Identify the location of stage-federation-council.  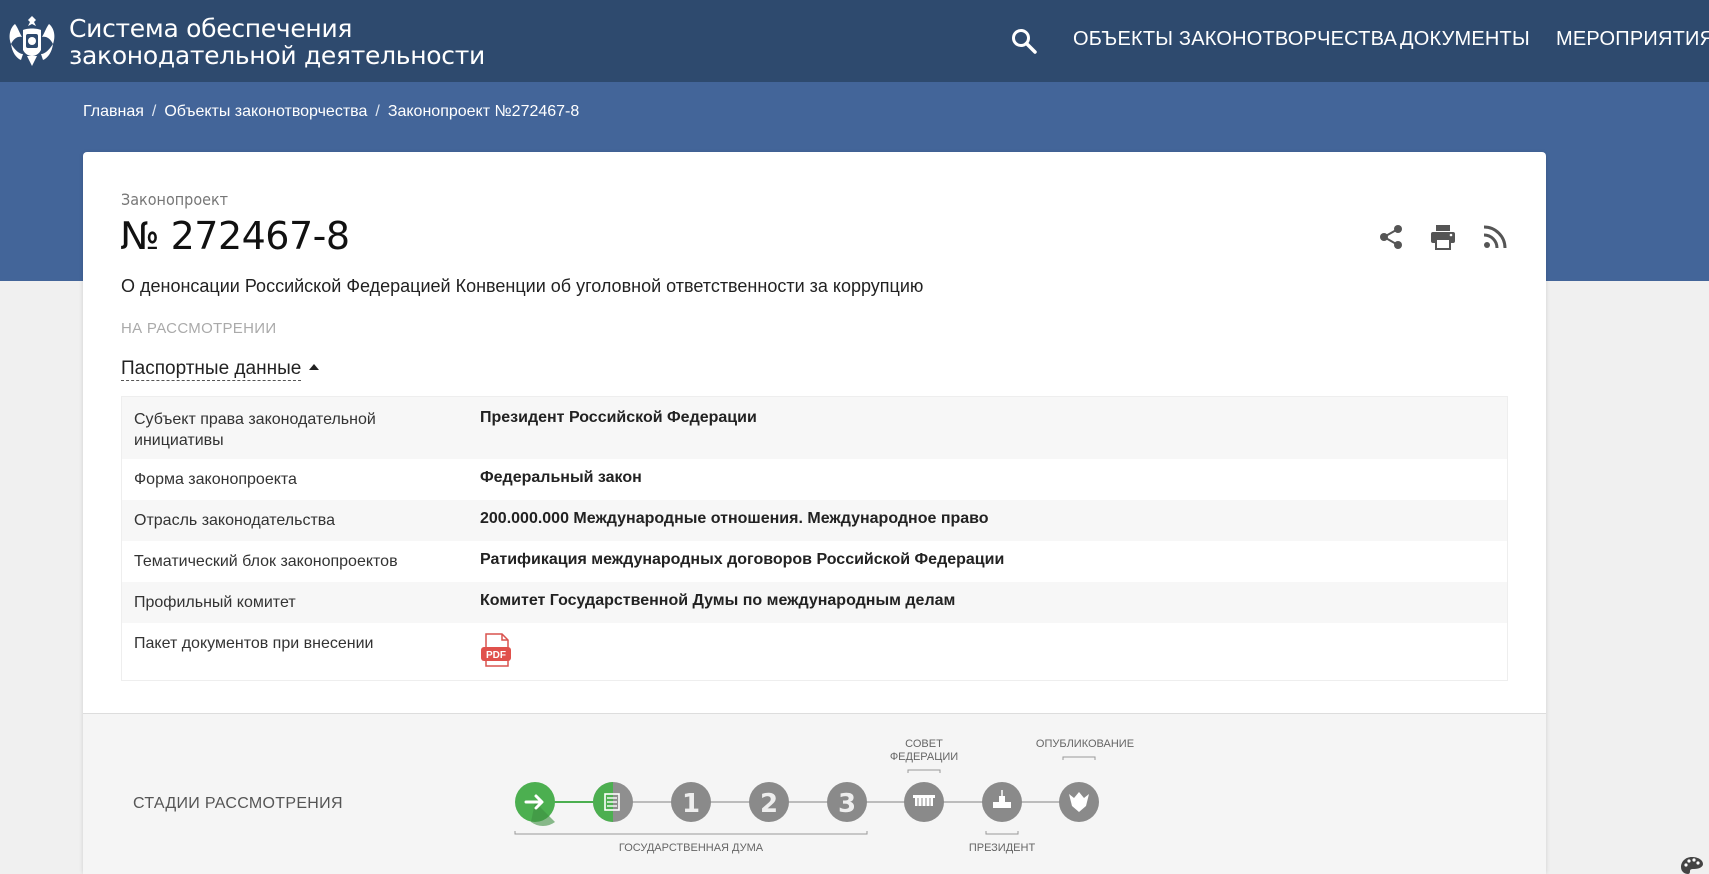
(924, 802).